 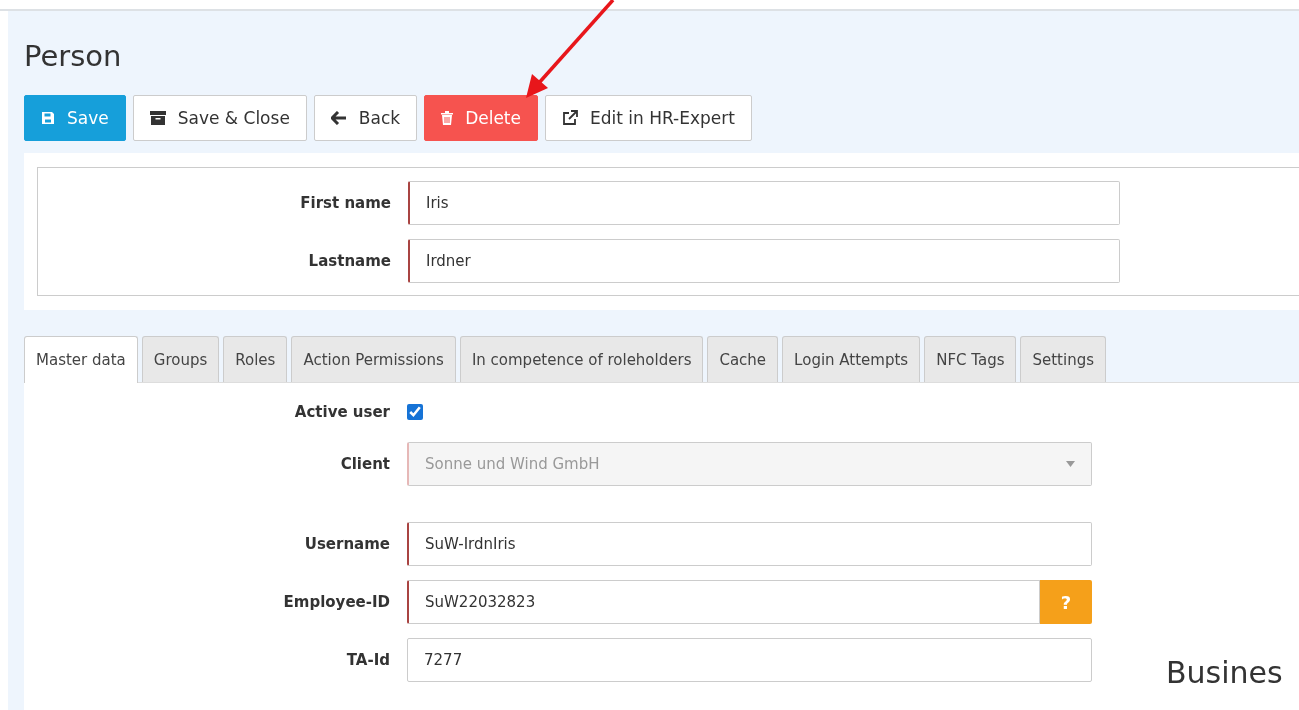 I want to click on field-label: Client, so click(x=365, y=464).